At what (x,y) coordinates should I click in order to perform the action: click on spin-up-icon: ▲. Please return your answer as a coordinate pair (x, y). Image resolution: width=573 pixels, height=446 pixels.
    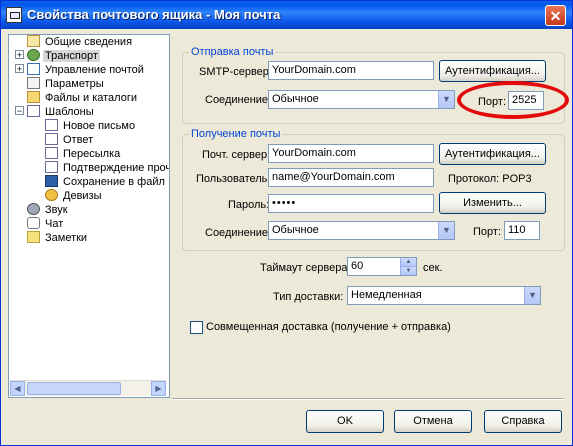
    Looking at the image, I should click on (408, 262).